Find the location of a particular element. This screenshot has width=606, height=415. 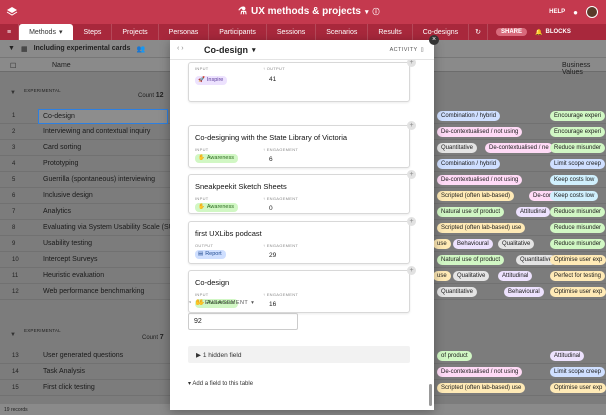

card-value: 41 is located at coordinates (273, 79).